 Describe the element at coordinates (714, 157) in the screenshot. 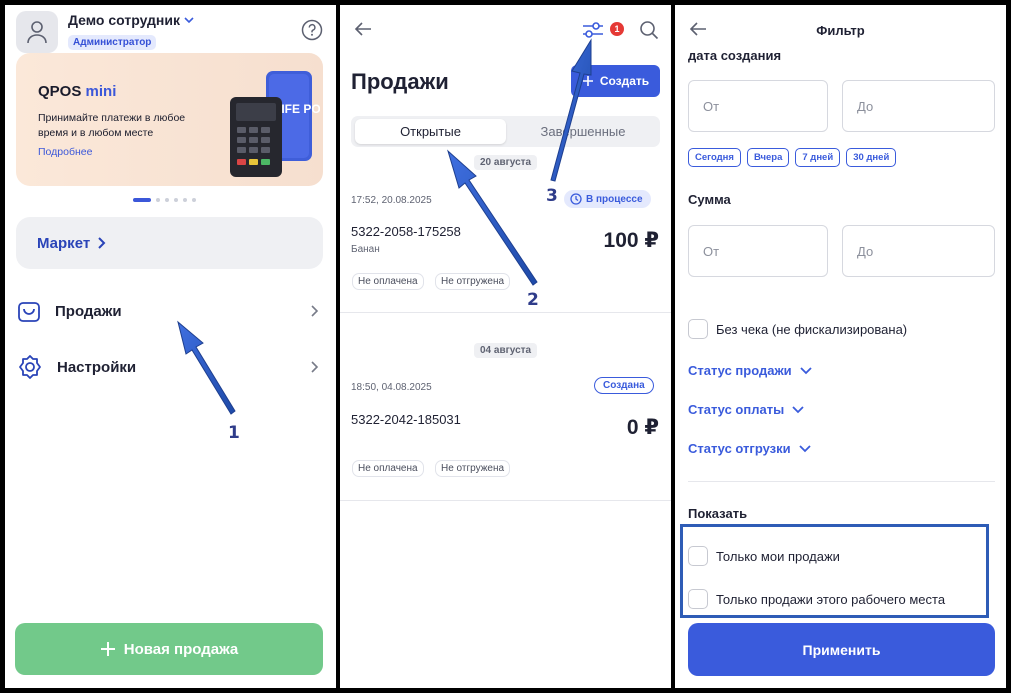

I see `chip-today: Сегодня` at that location.